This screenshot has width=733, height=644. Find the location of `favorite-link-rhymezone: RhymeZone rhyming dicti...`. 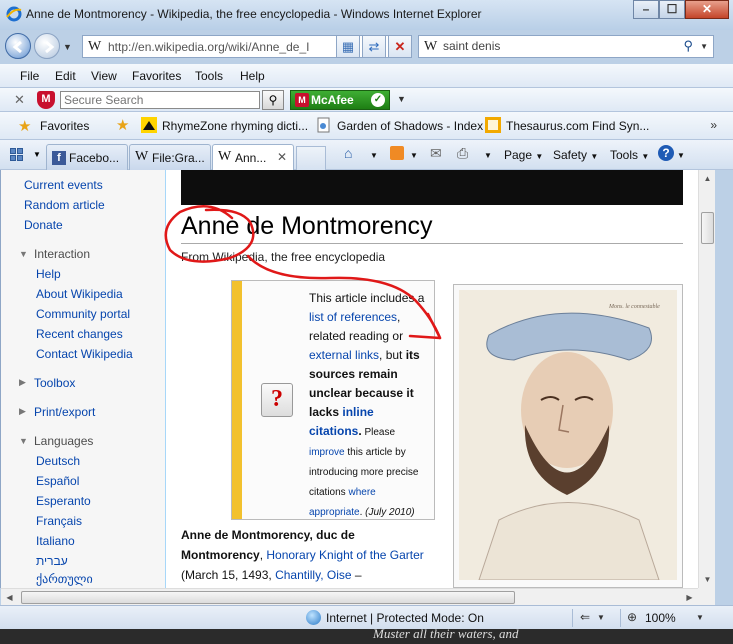

favorite-link-rhymezone: RhymeZone rhyming dicti... is located at coordinates (235, 126).